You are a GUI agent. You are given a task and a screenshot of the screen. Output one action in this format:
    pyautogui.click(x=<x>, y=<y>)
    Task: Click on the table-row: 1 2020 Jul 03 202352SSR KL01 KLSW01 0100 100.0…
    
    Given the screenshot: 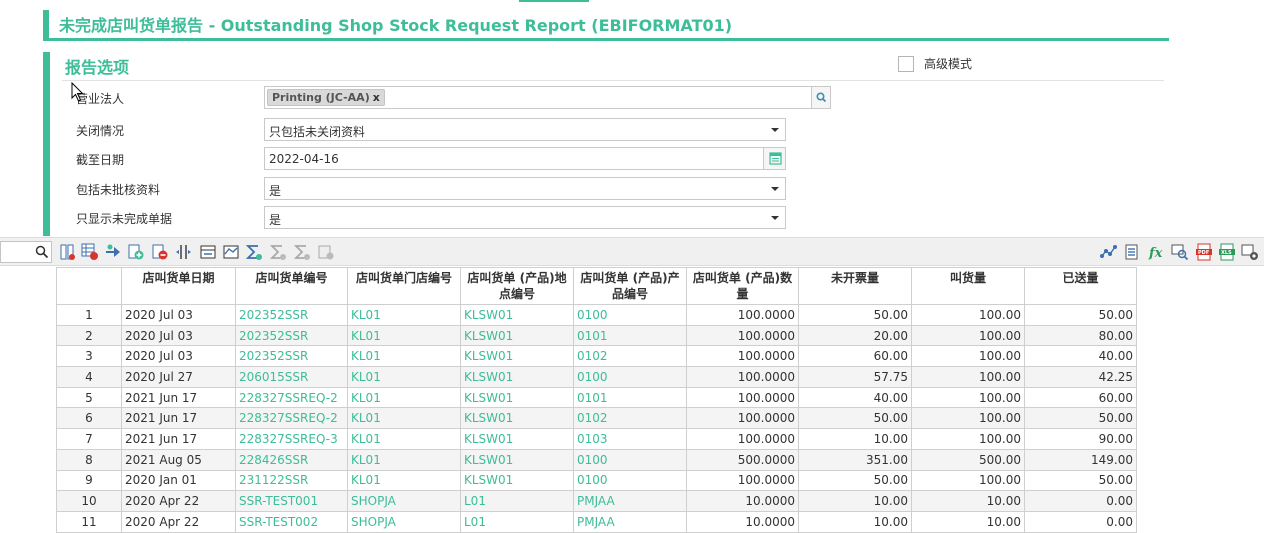 What is the action you would take?
    pyautogui.click(x=596, y=315)
    